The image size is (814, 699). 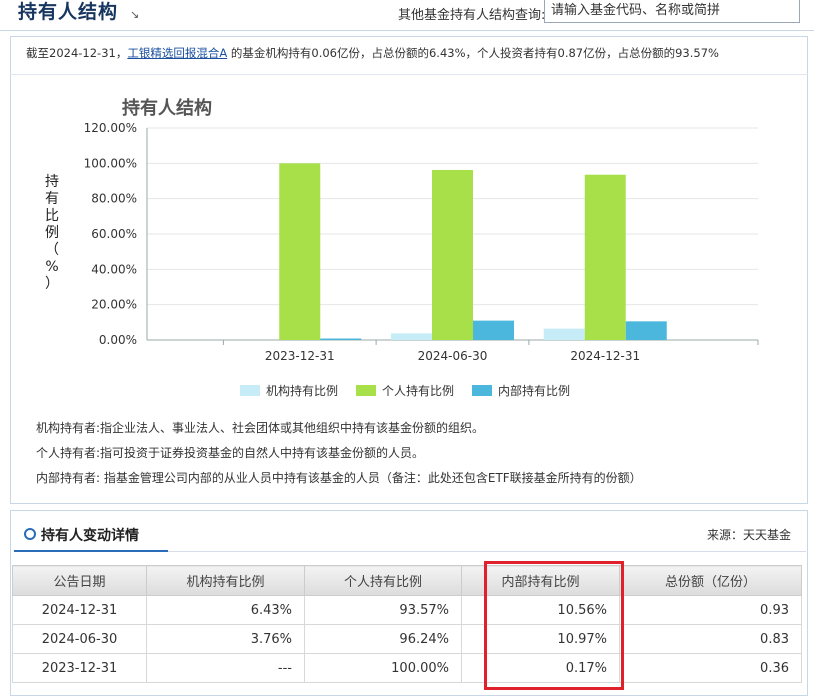 What do you see at coordinates (383, 639) in the screenshot?
I see `cell-individual: 96.24%` at bounding box center [383, 639].